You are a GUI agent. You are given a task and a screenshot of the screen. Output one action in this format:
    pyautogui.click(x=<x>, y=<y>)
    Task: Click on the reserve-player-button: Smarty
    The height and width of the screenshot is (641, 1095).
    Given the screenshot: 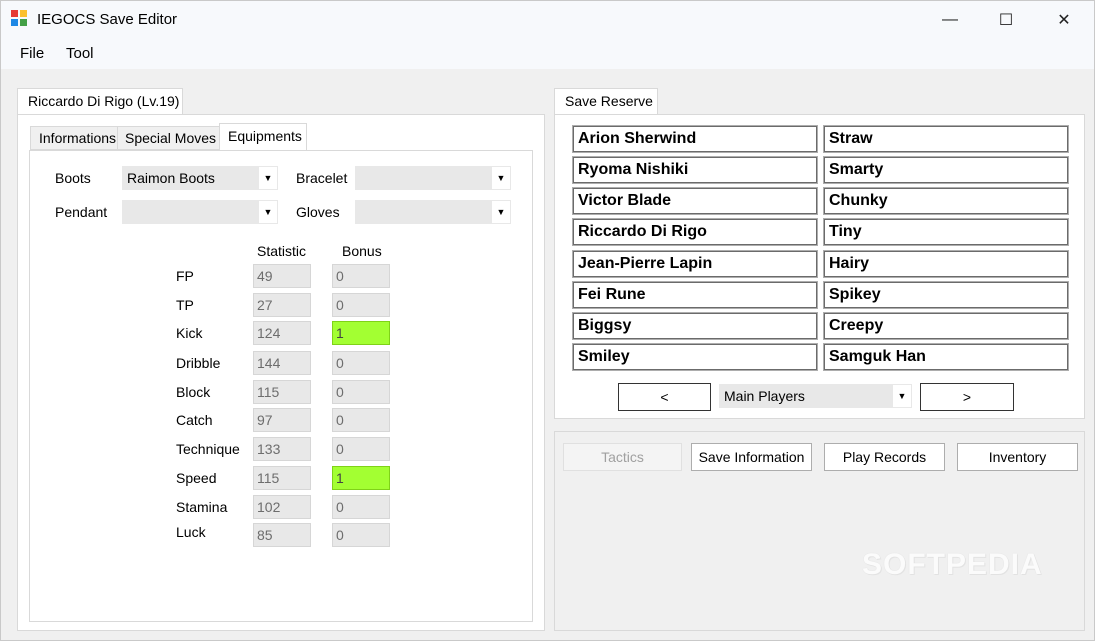 What is the action you would take?
    pyautogui.click(x=946, y=170)
    